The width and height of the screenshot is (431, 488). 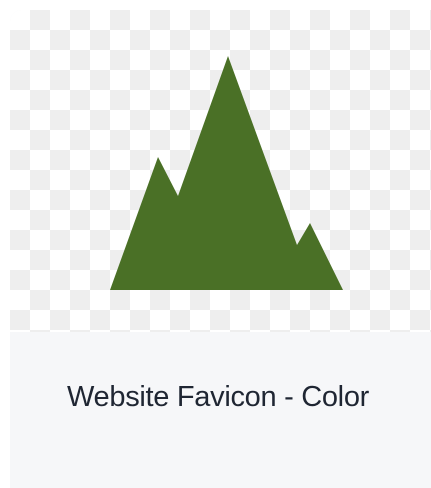 I want to click on asset-title: Website Favicon - Color, so click(x=227, y=397).